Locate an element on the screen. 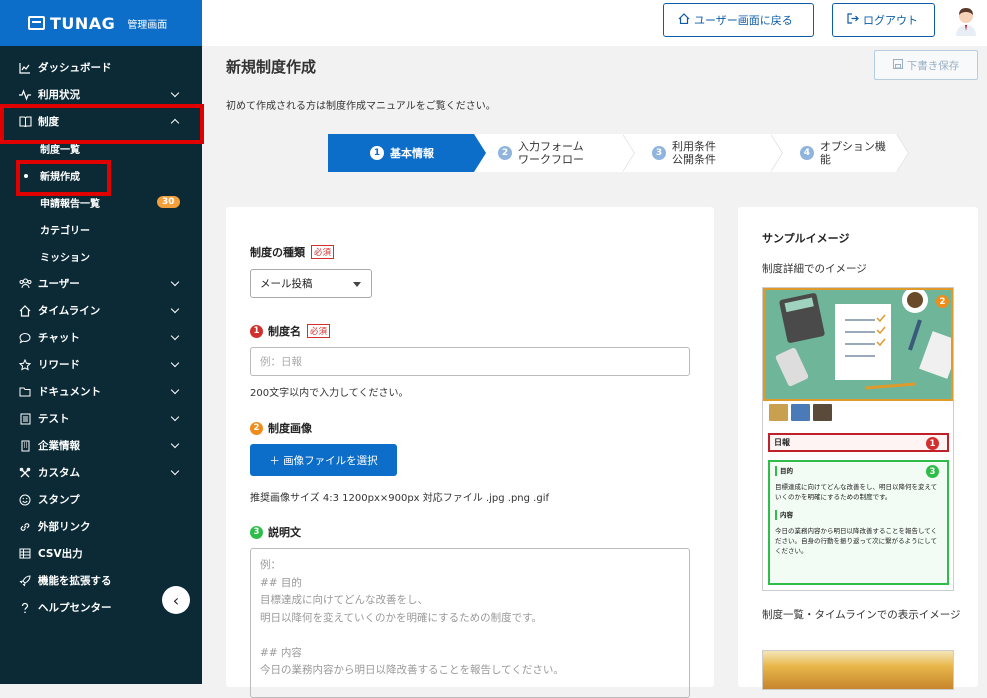 This screenshot has width=987, height=698. placeholder-line: 今日の業務内容から明日以降改善することを報告してください。 is located at coordinates (412, 670).